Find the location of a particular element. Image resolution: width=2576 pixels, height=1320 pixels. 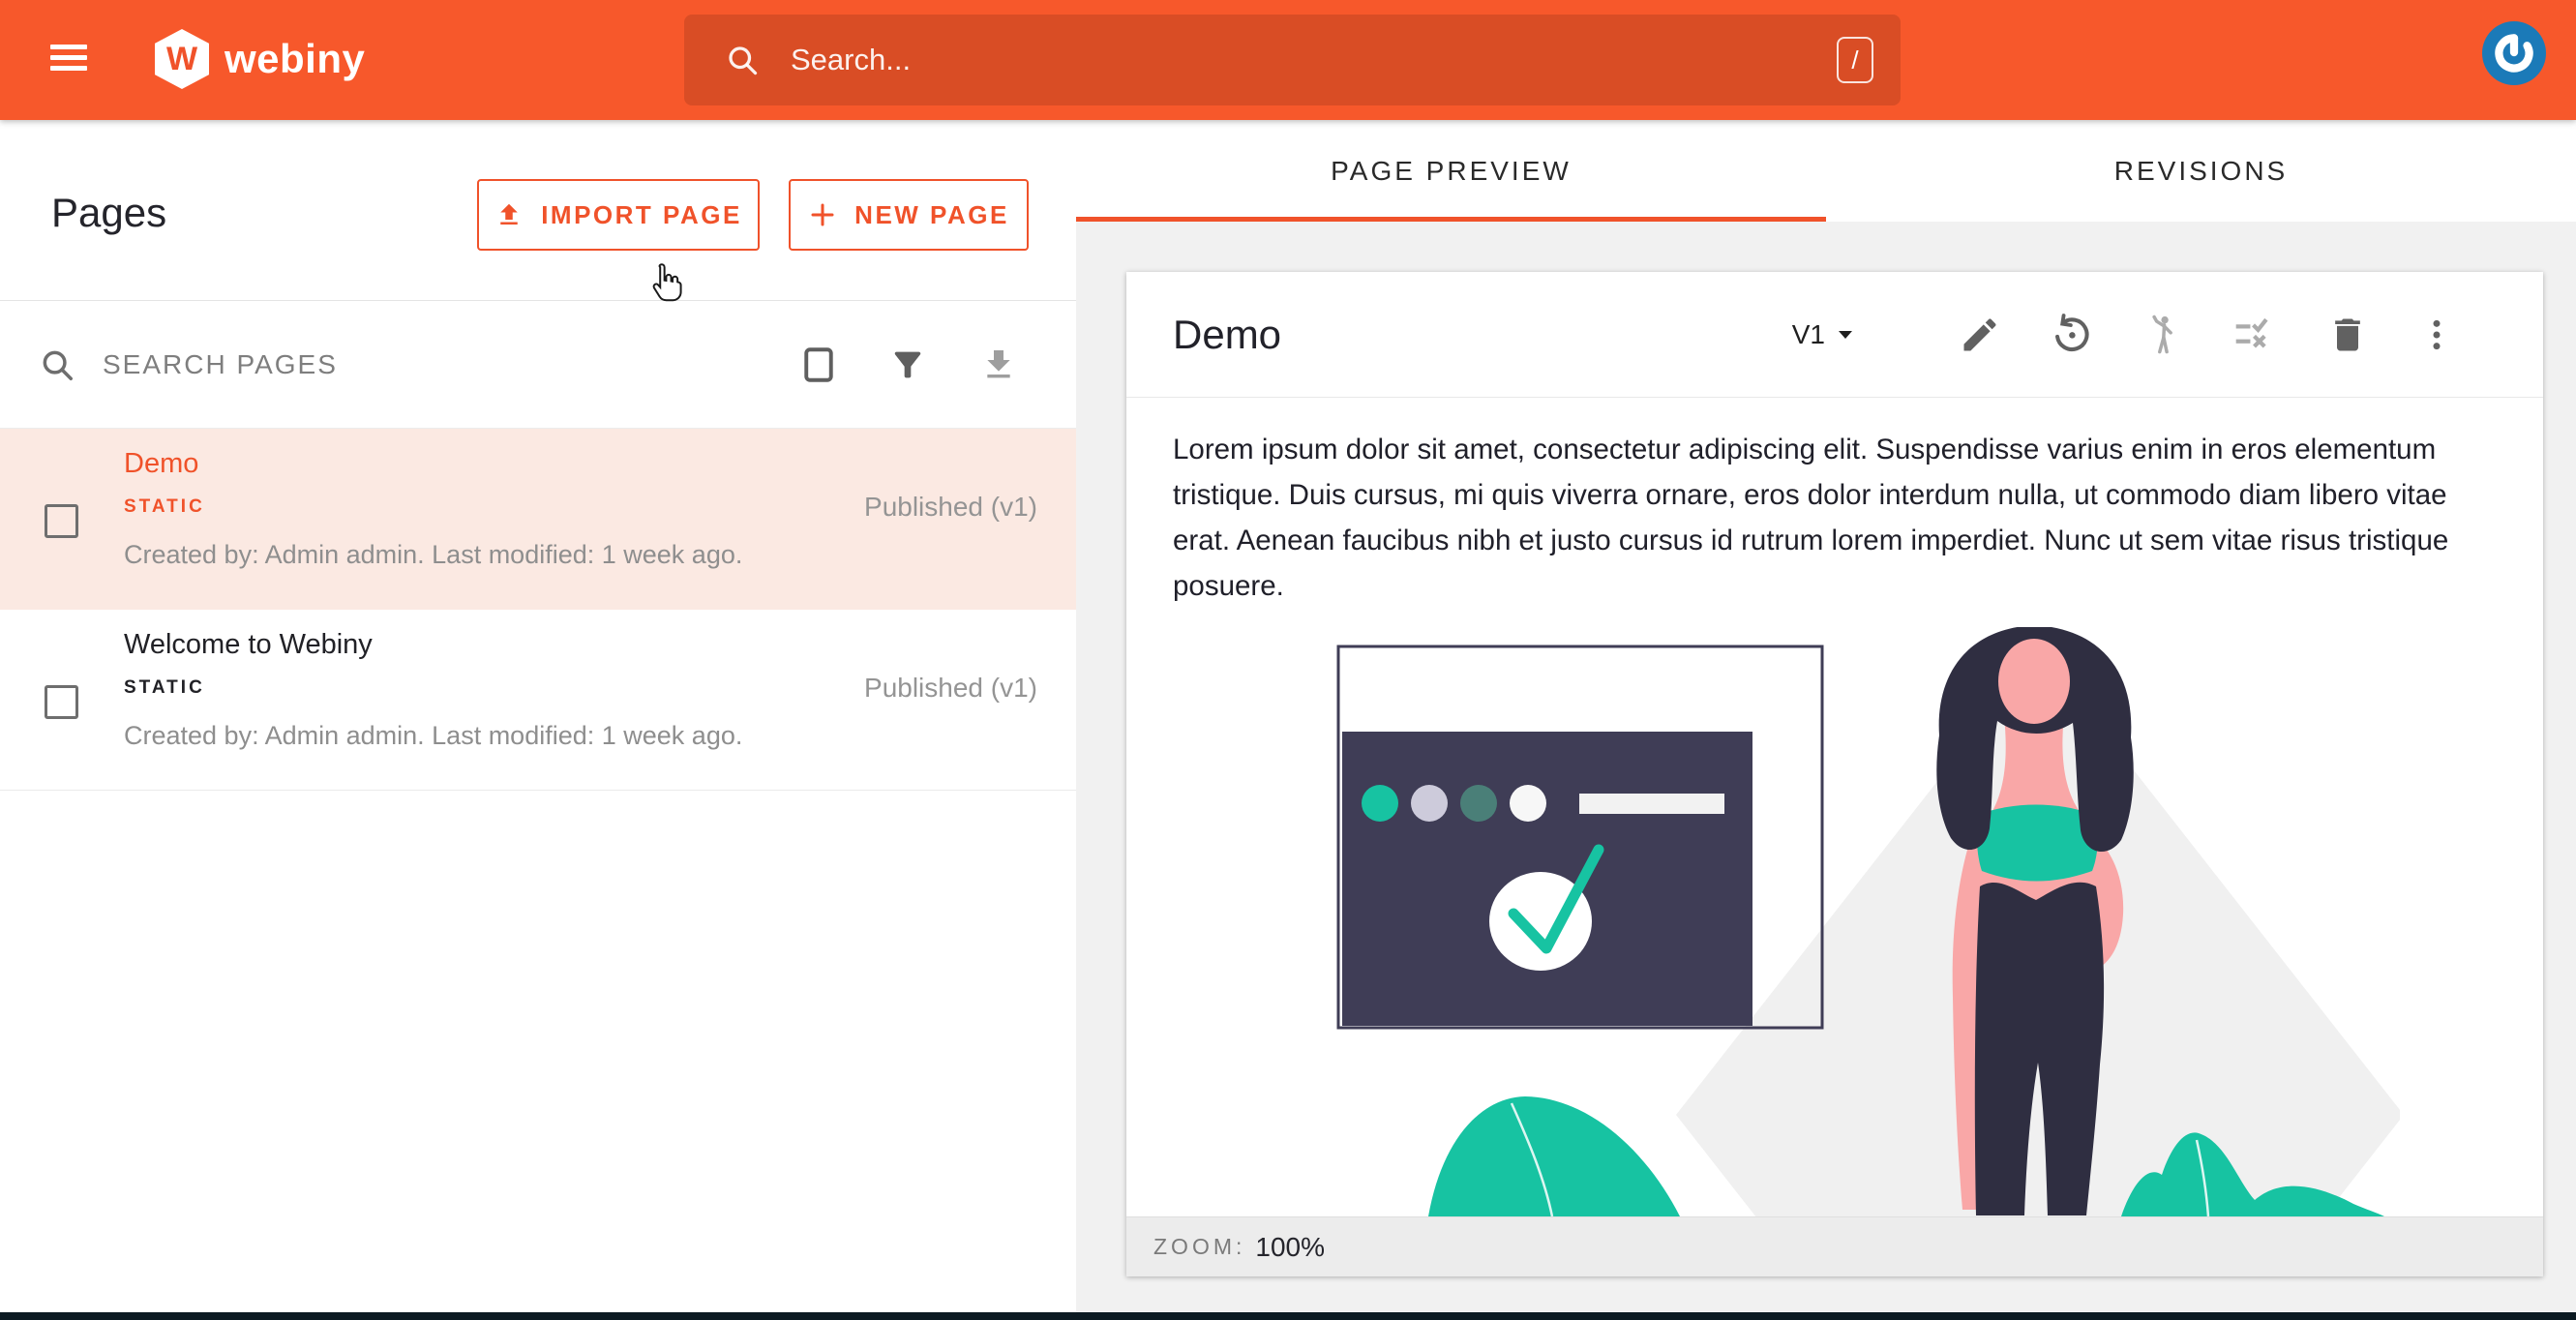

global-search-input is located at coordinates (1314, 60).